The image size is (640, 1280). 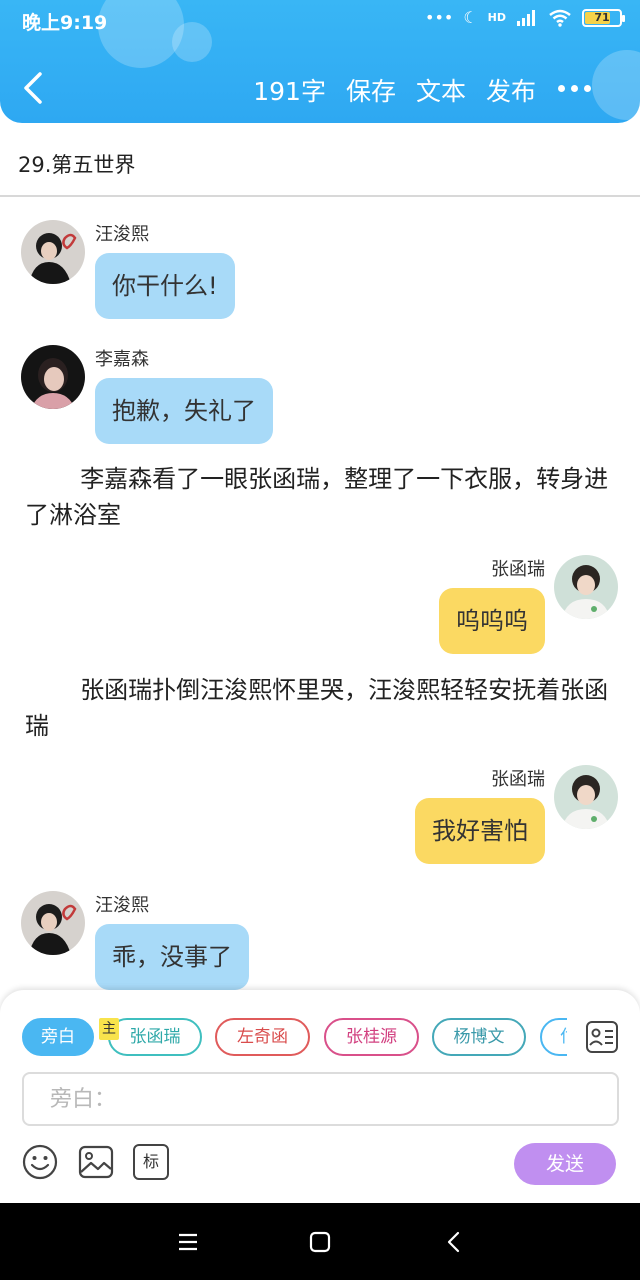 What do you see at coordinates (565, 1164) in the screenshot?
I see `send-button: 发送` at bounding box center [565, 1164].